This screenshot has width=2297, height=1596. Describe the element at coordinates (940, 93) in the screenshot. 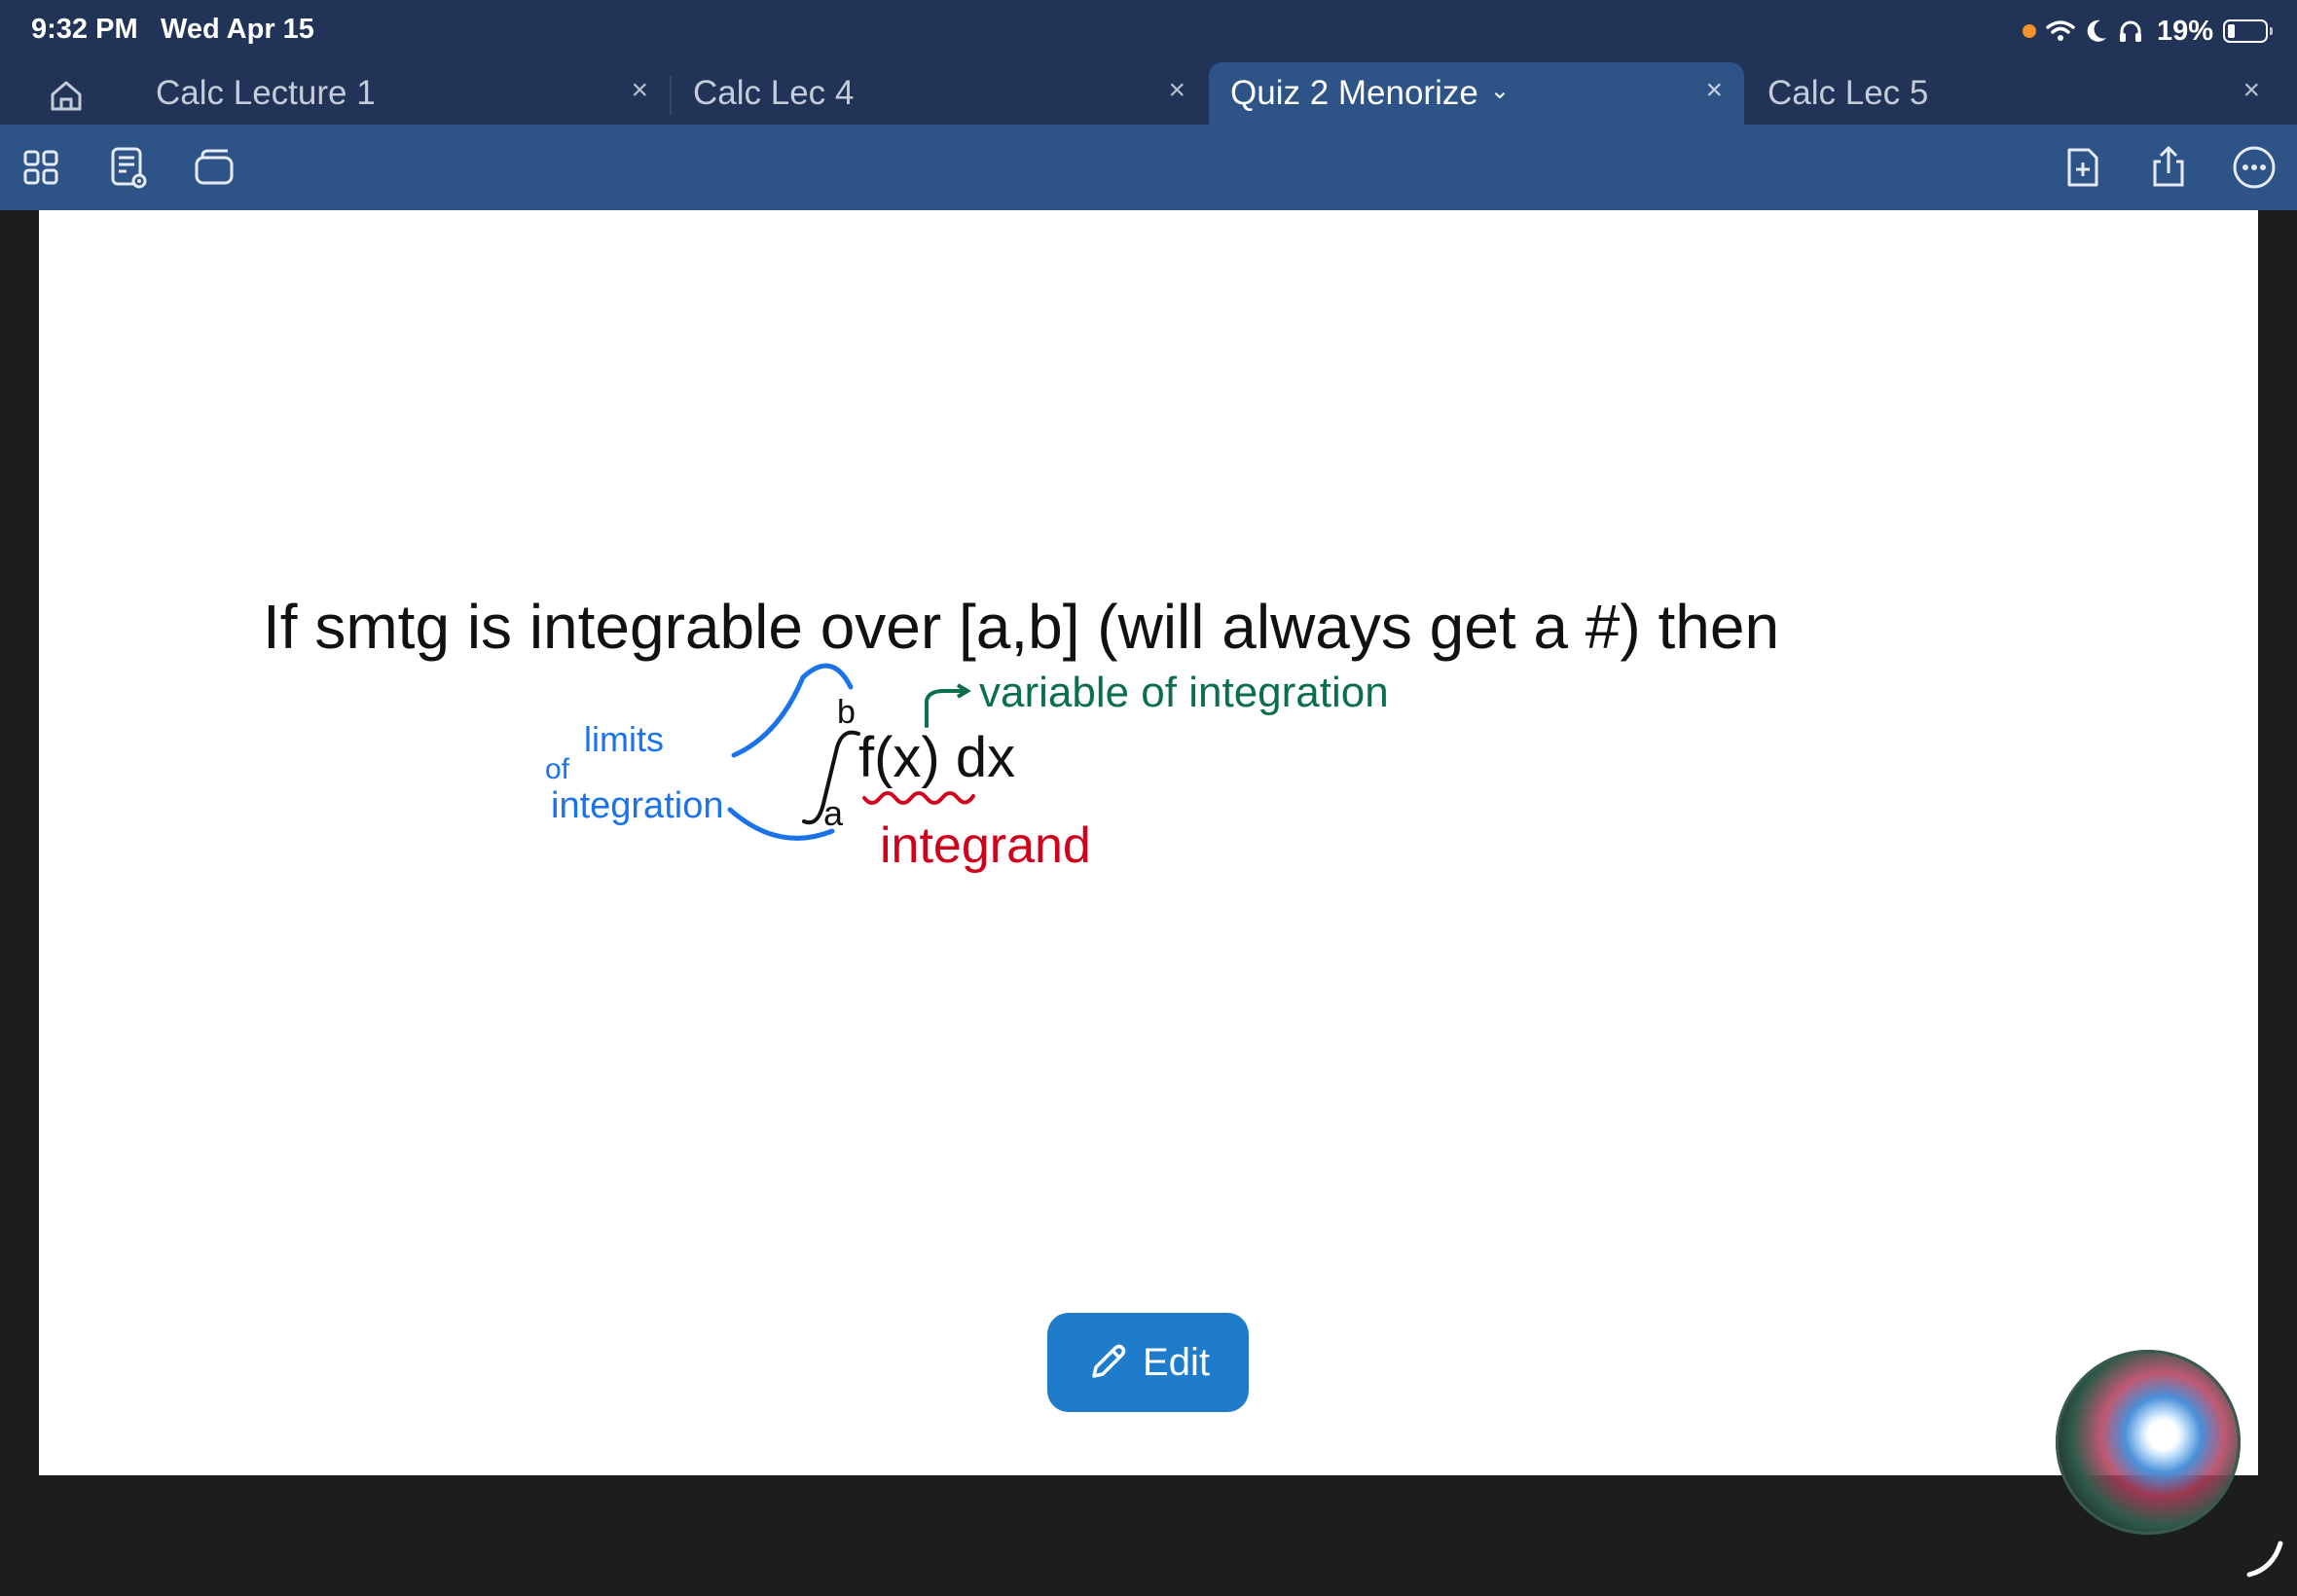

I see `tab-calc-lec-4: Calc Lec 4 ×` at that location.